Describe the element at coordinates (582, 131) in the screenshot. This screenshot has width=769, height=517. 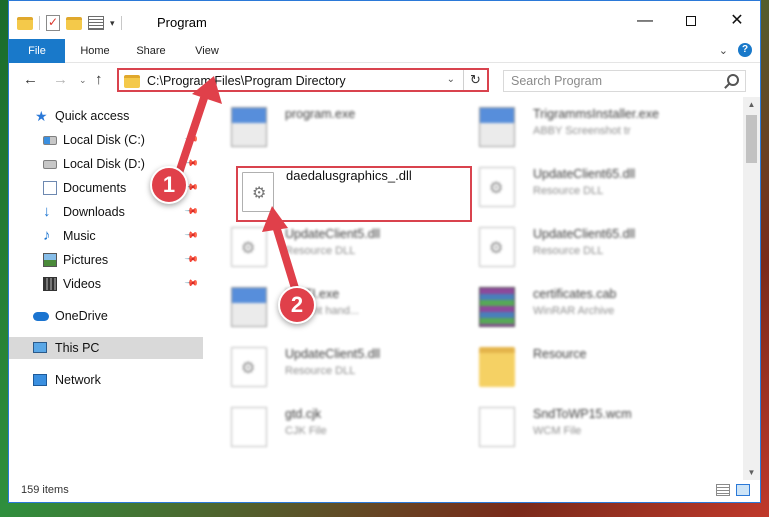
I see `file-type: ABBY Screenshot tr` at that location.